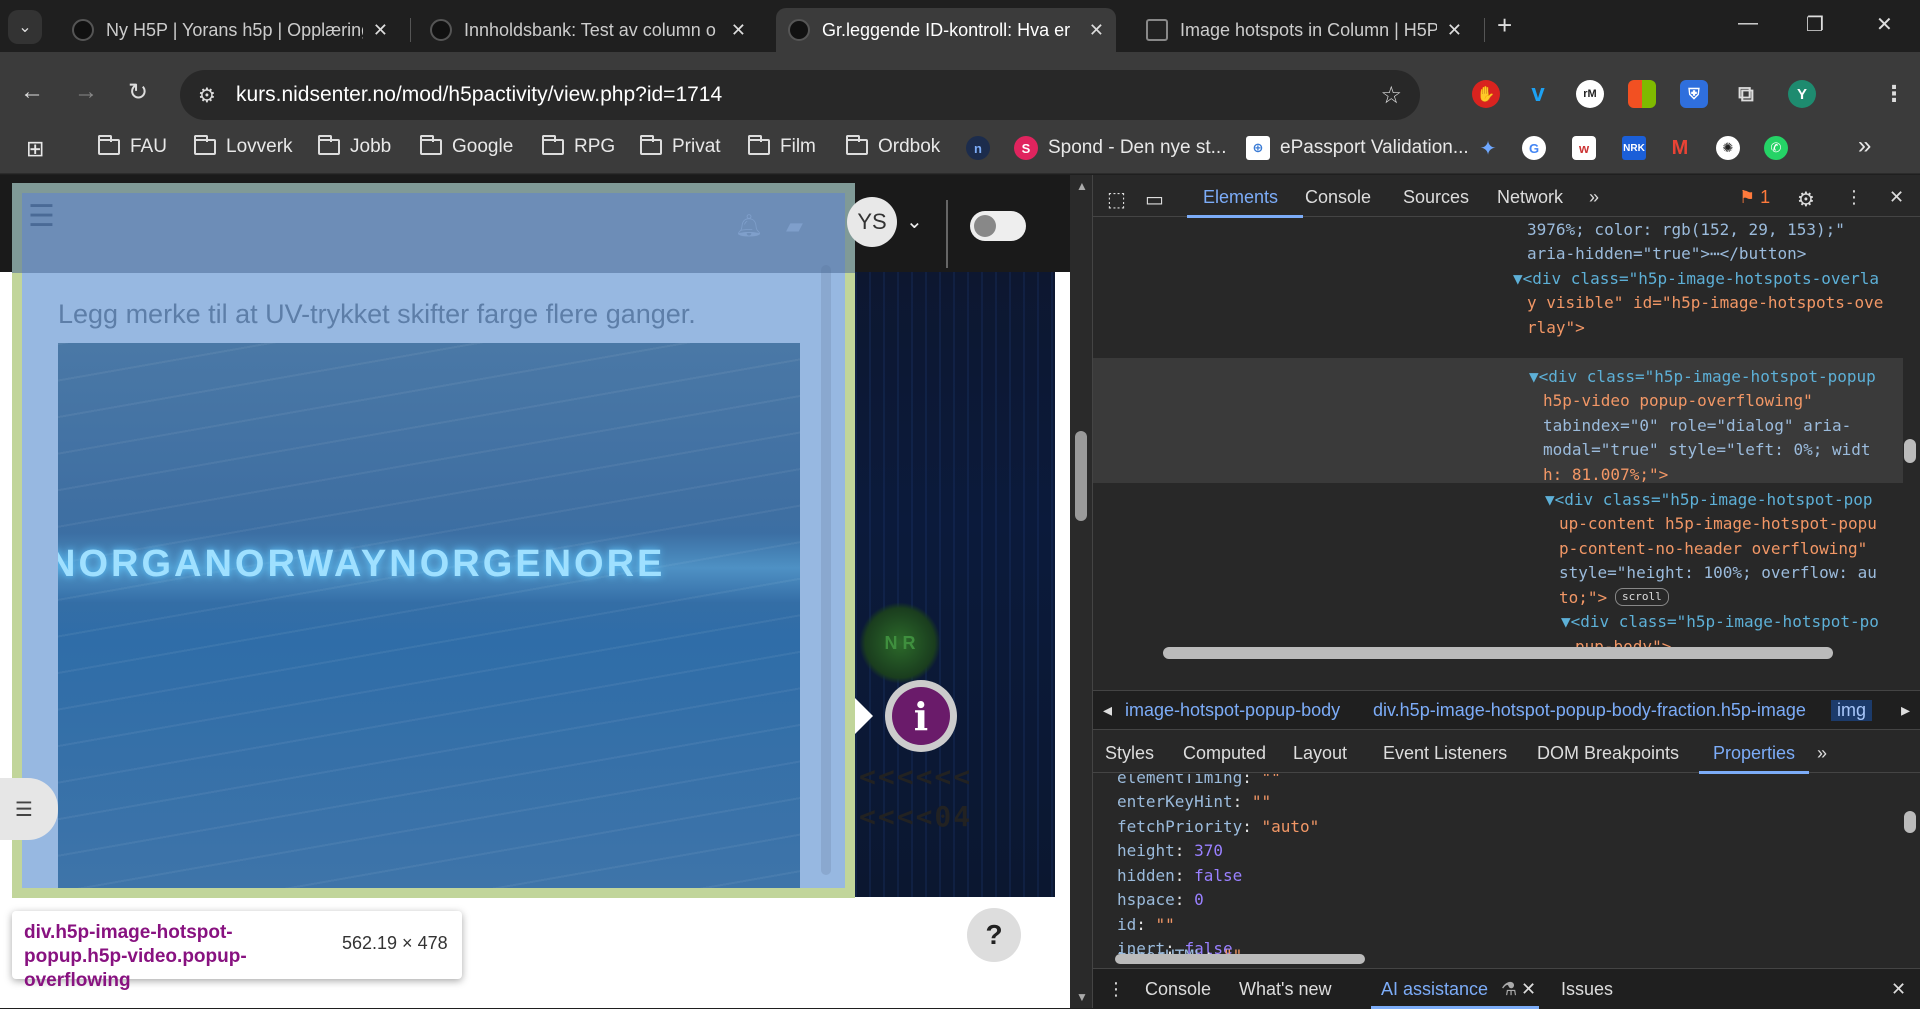 The image size is (1920, 1009). I want to click on office-extension-icon, so click(1642, 94).